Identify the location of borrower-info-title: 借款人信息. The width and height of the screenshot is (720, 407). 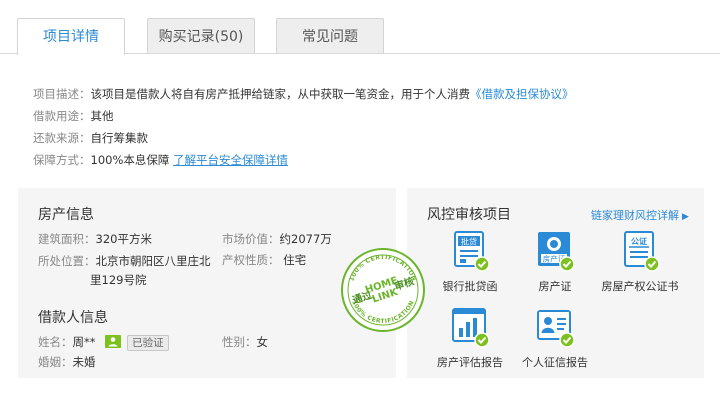
(73, 318).